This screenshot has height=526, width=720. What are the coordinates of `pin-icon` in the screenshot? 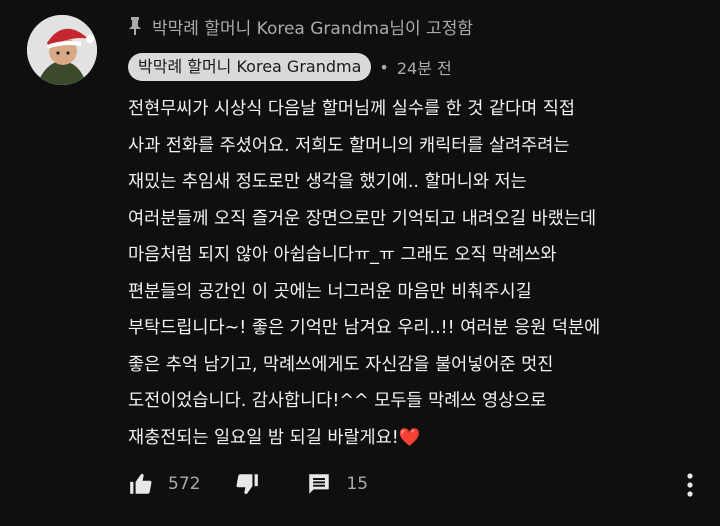 It's located at (135, 26).